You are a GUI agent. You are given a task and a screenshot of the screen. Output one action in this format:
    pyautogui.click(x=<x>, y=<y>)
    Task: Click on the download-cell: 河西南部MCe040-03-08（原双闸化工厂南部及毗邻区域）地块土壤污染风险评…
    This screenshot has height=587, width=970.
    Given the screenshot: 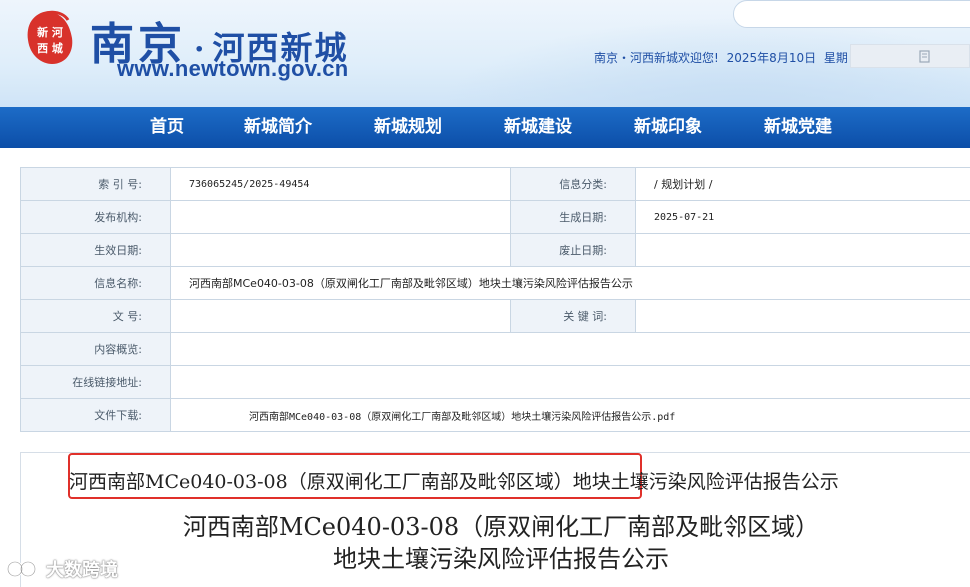 What is the action you would take?
    pyautogui.click(x=570, y=415)
    